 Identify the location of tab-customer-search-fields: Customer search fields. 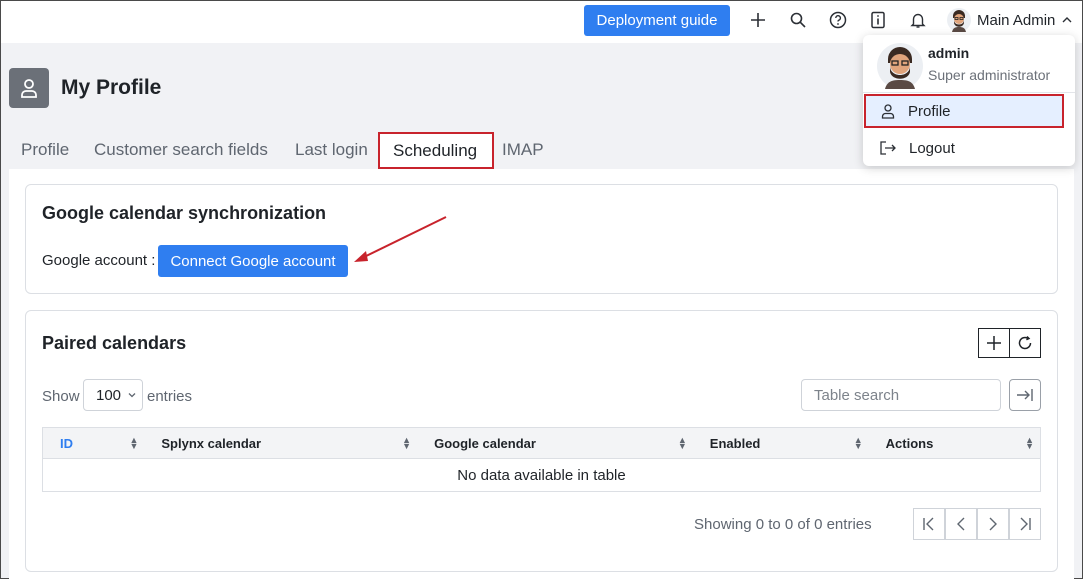
(181, 150).